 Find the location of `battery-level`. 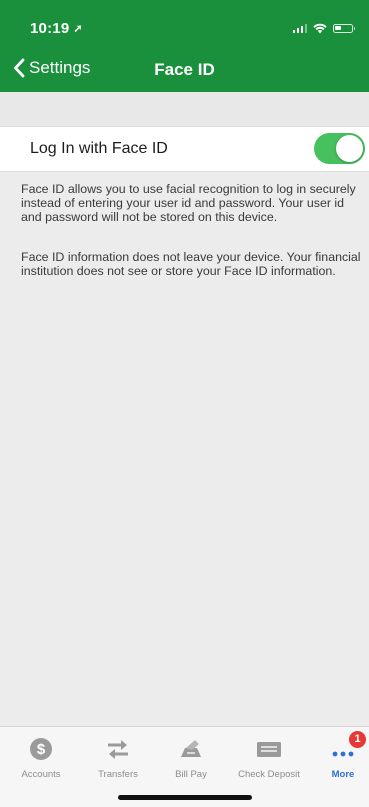

battery-level is located at coordinates (338, 28).